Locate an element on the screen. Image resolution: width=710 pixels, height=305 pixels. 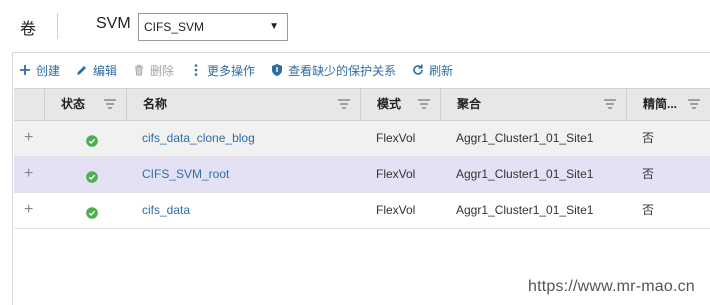
volume-name-link: cifs_data_clone_blog is located at coordinates (198, 138).